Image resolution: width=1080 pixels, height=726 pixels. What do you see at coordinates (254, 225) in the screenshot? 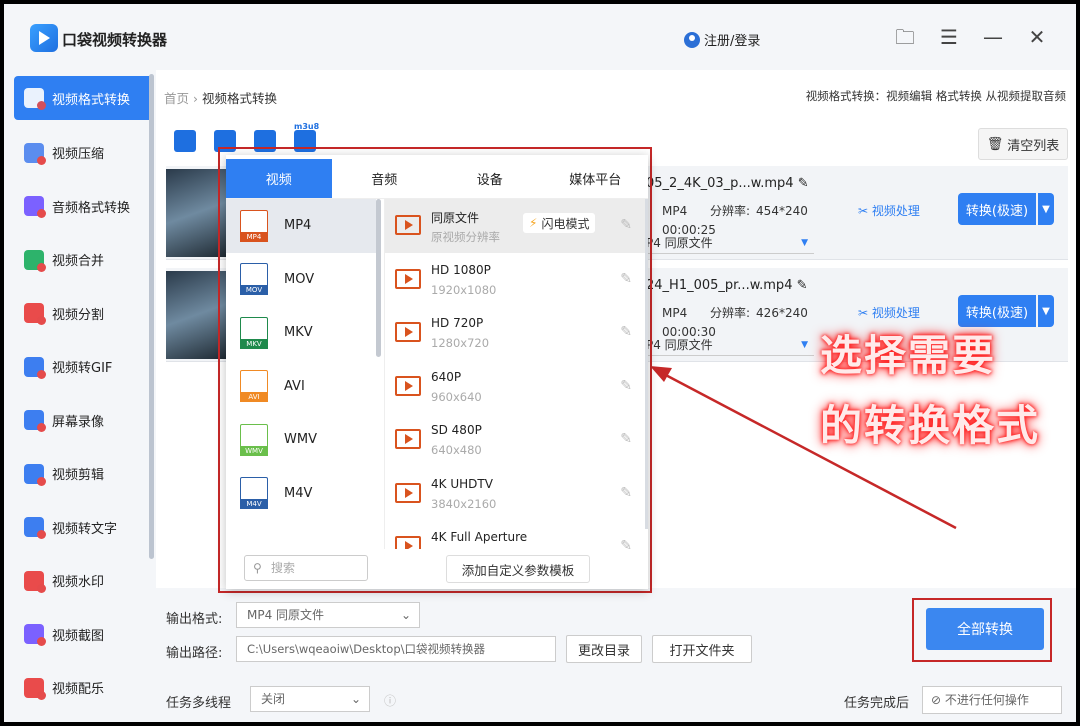
I see `file-format-icon: MP4` at bounding box center [254, 225].